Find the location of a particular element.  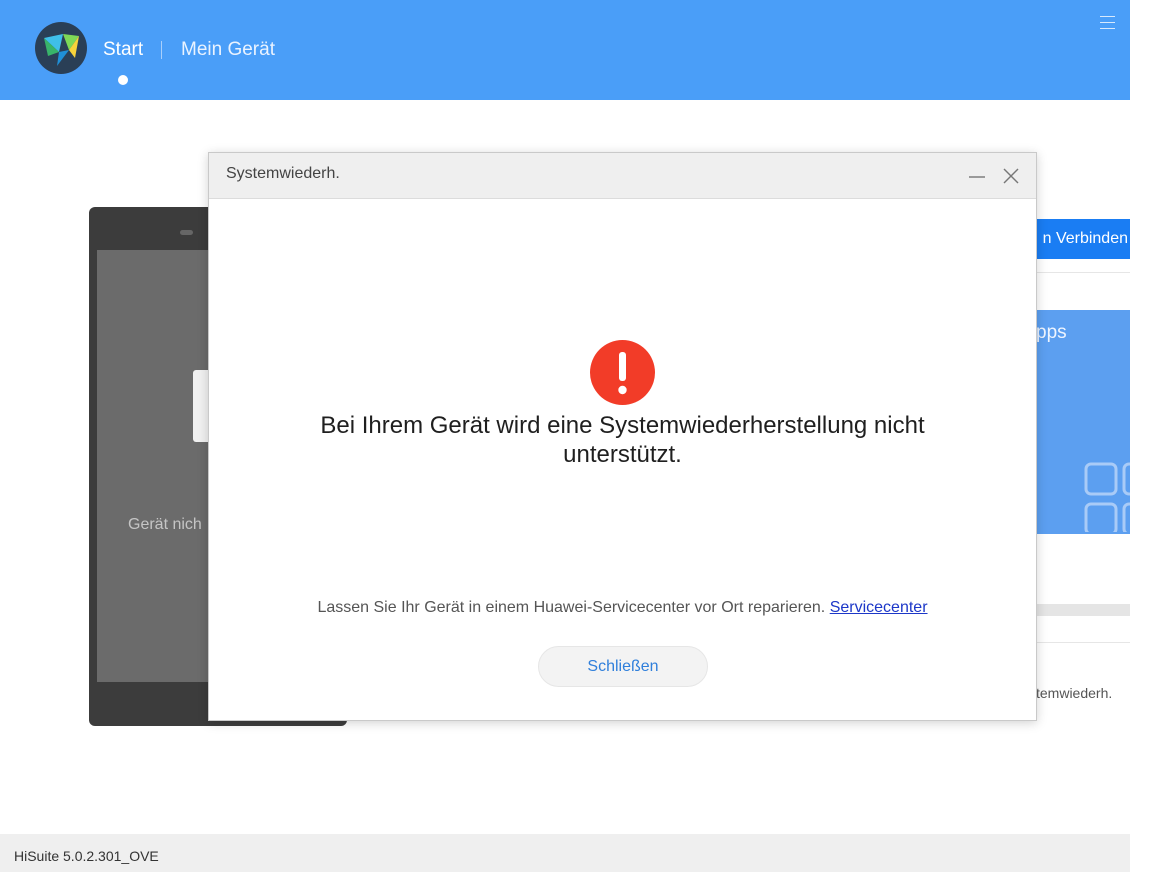

device-status-text: Gerät nich is located at coordinates (165, 524).